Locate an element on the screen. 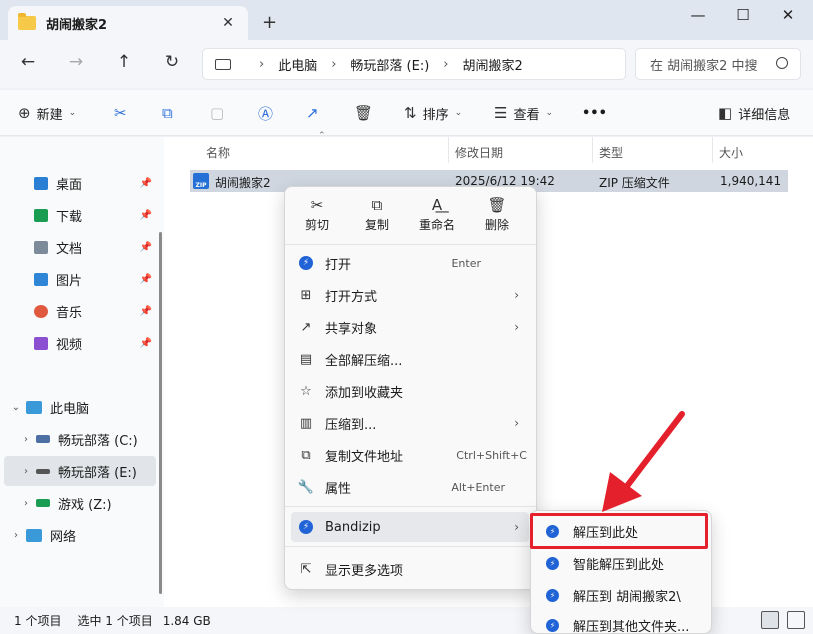  tiles-view-button is located at coordinates (796, 620).